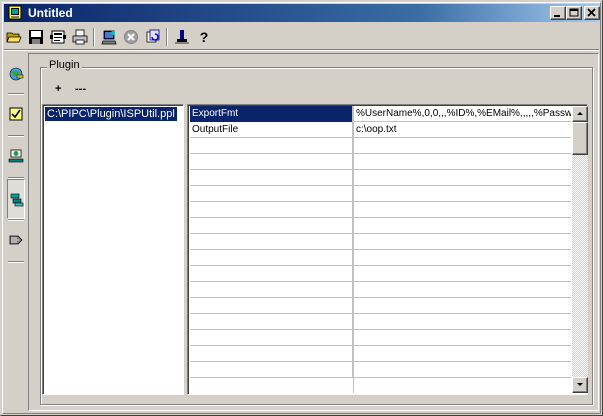 This screenshot has width=603, height=416. What do you see at coordinates (580, 138) in the screenshot?
I see `scroll-thumb` at bounding box center [580, 138].